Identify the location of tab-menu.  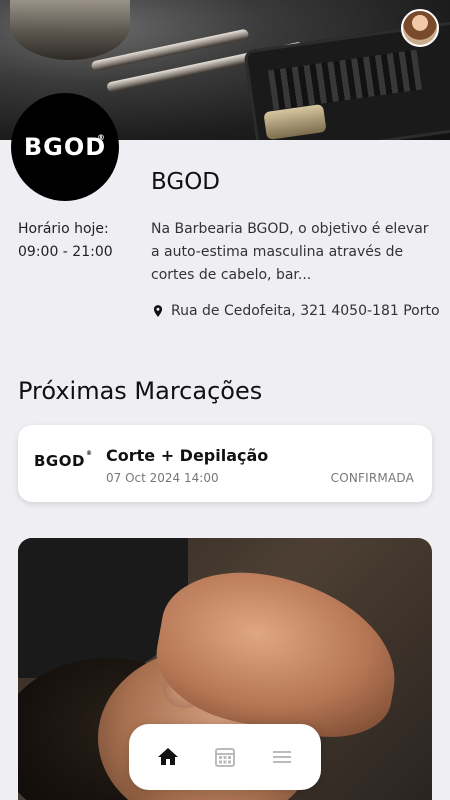
(282, 757).